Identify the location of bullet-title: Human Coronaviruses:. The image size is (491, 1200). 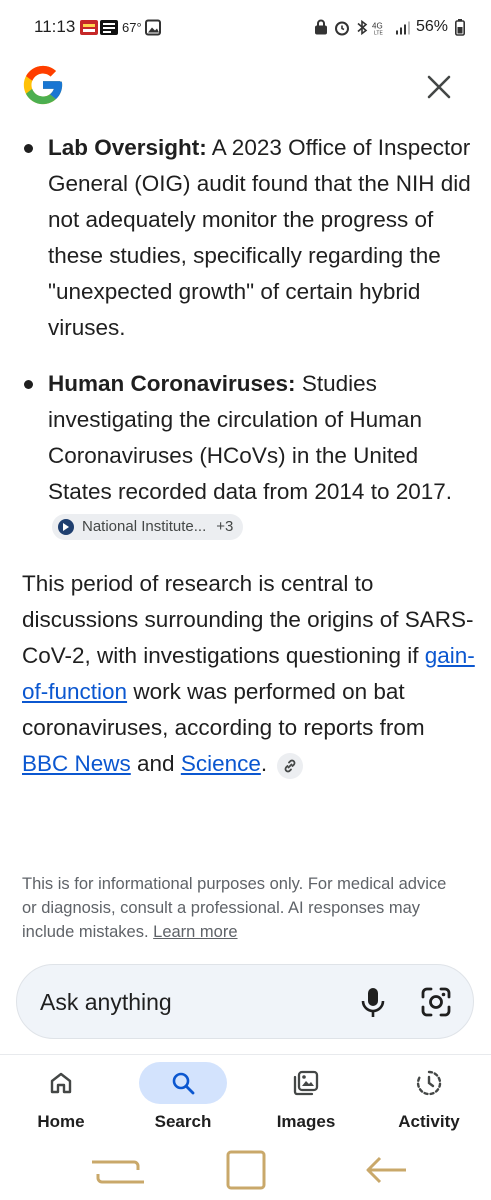
(172, 383).